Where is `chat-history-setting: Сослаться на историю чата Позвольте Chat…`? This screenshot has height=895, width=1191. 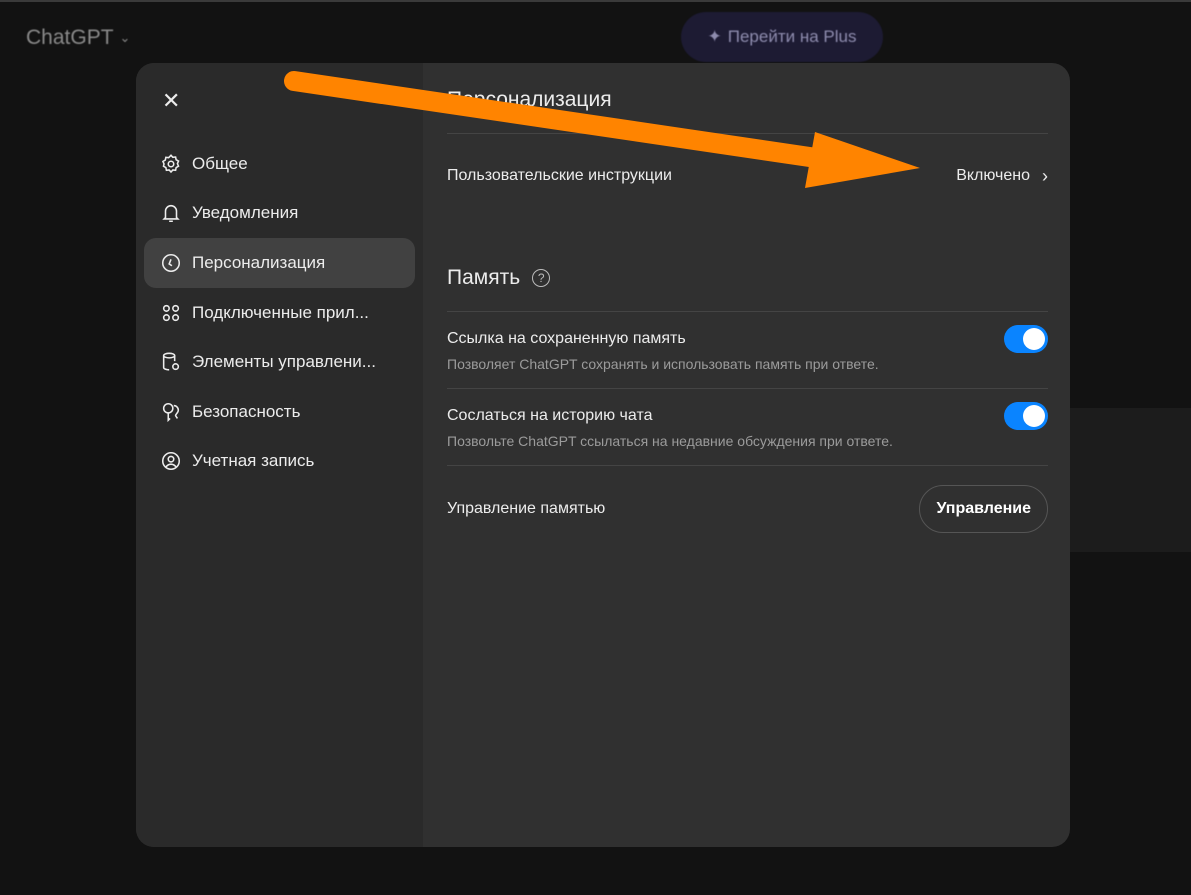
chat-history-setting: Сослаться на историю чата Позвольте Chat… is located at coordinates (747, 427).